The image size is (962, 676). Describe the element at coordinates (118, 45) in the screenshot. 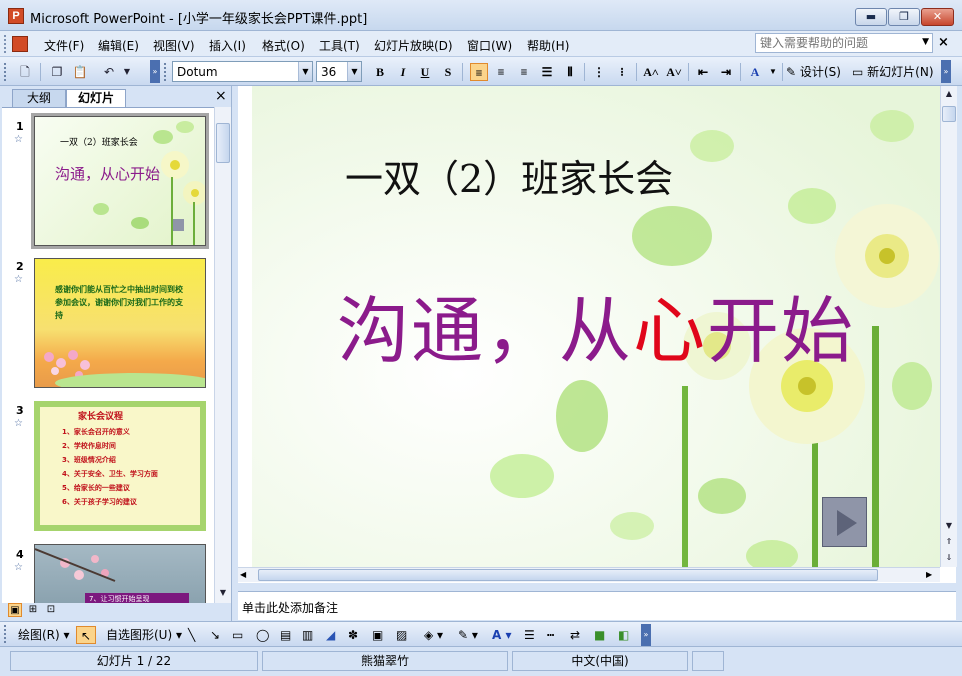

I see `menu-edit: 编辑(E)` at that location.